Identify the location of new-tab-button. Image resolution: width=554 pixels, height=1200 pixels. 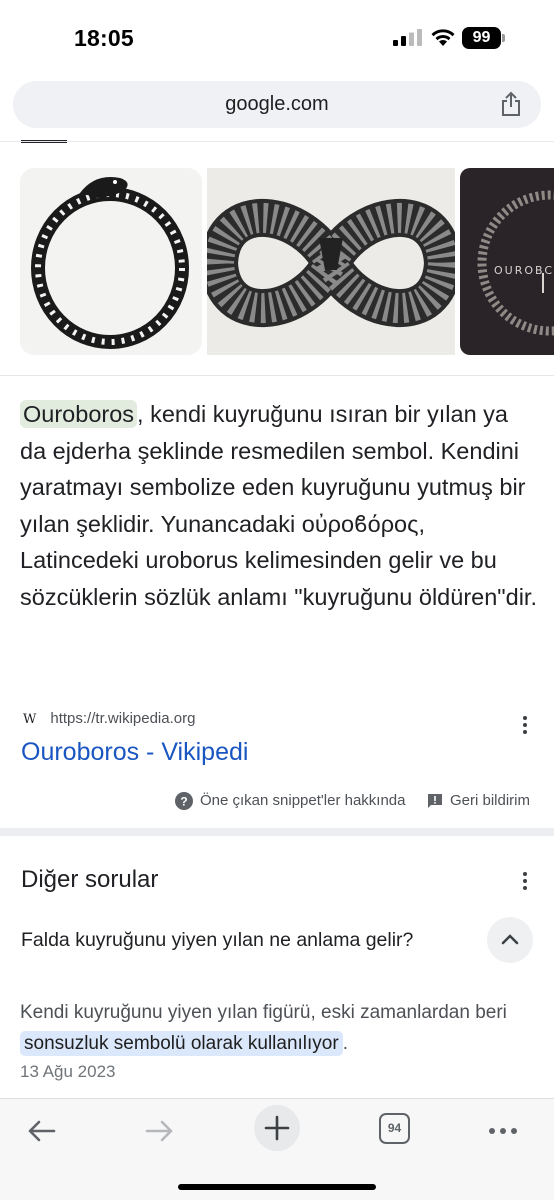
(277, 1128).